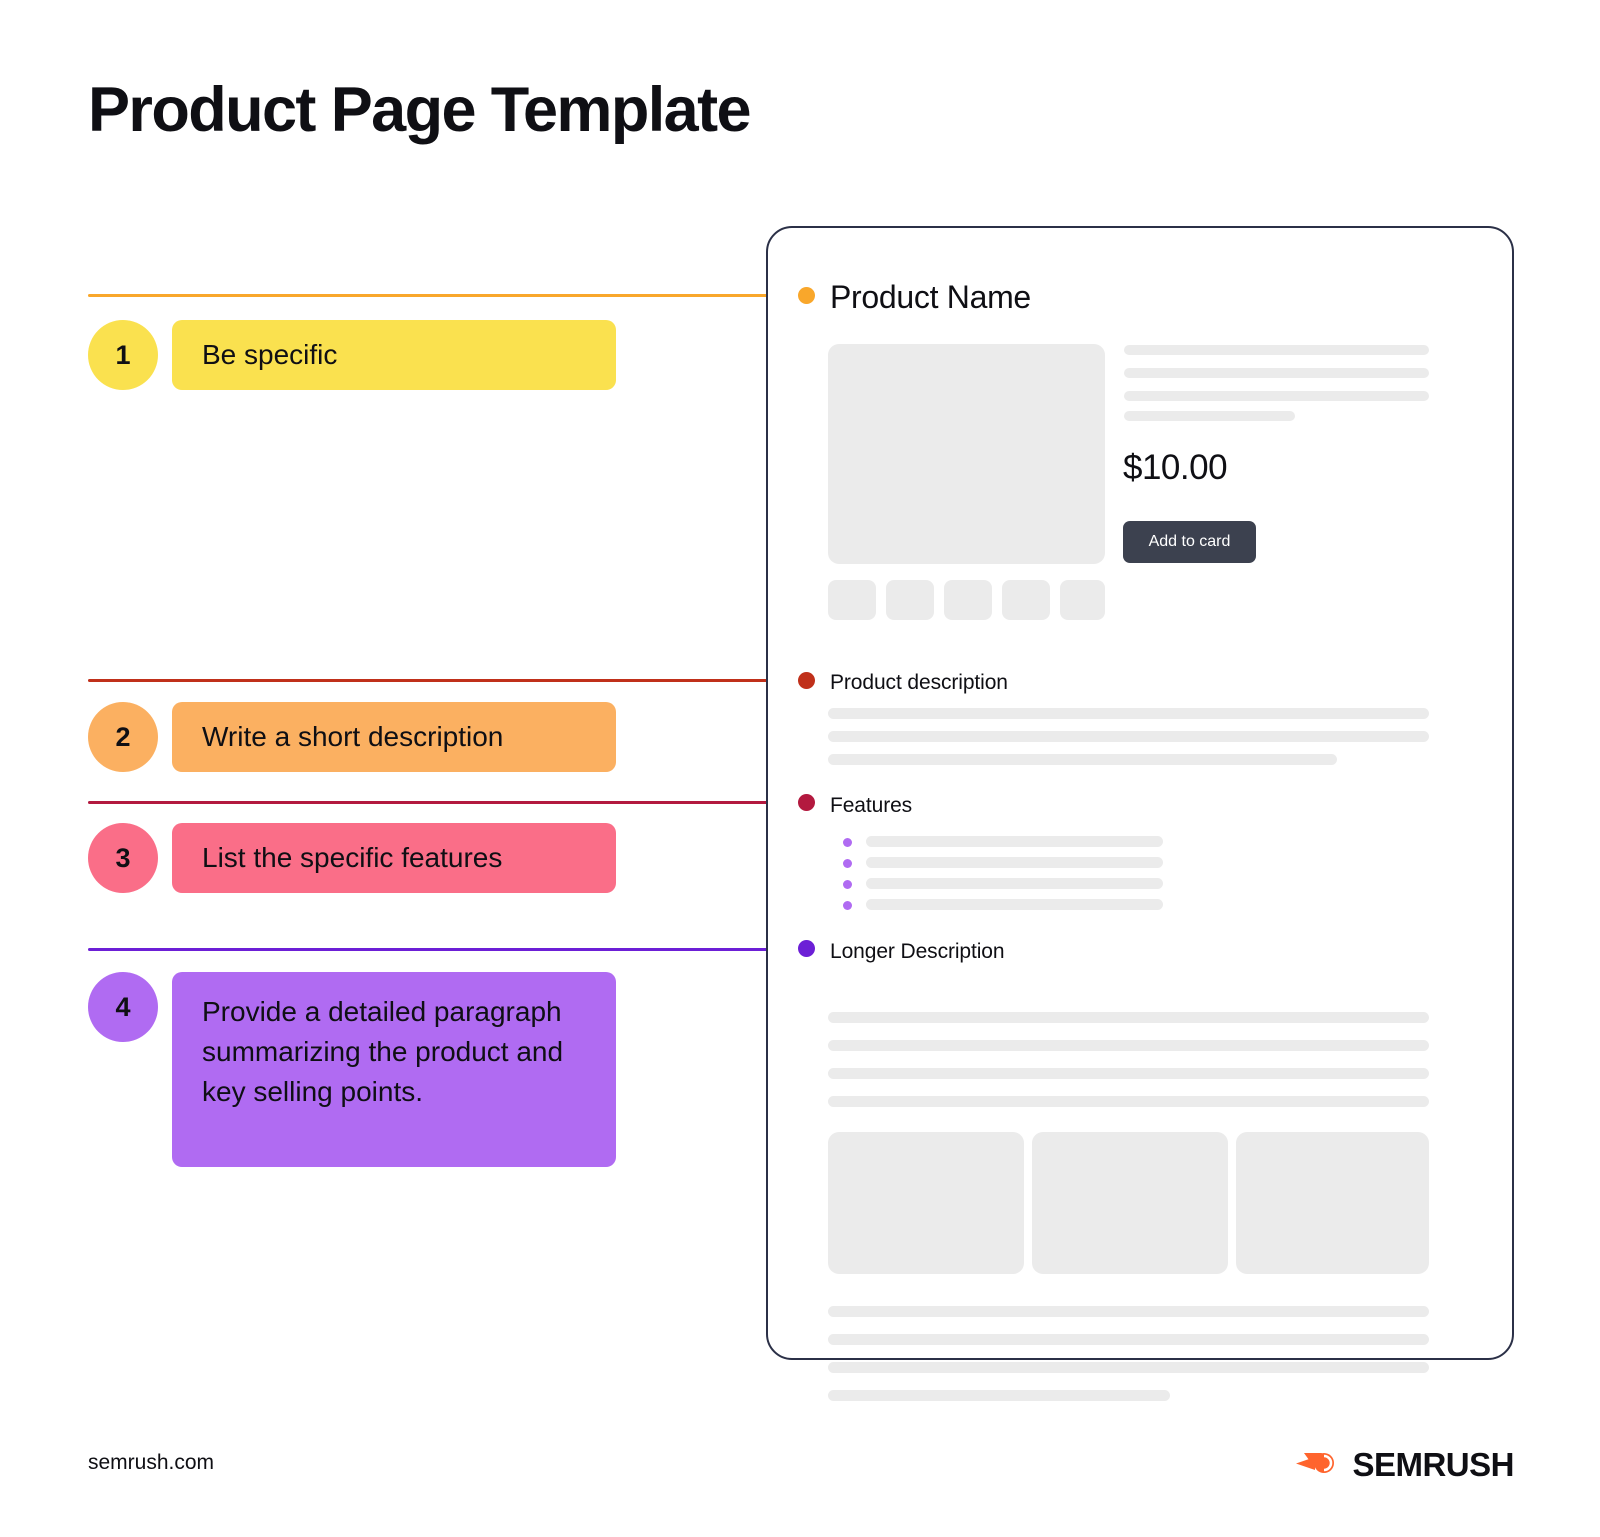 Image resolution: width=1600 pixels, height=1537 pixels. I want to click on step-3-number: 3, so click(123, 858).